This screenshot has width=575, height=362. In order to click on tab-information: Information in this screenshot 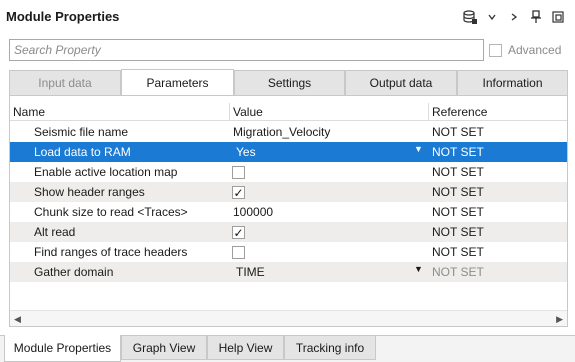, I will do `click(512, 83)`.